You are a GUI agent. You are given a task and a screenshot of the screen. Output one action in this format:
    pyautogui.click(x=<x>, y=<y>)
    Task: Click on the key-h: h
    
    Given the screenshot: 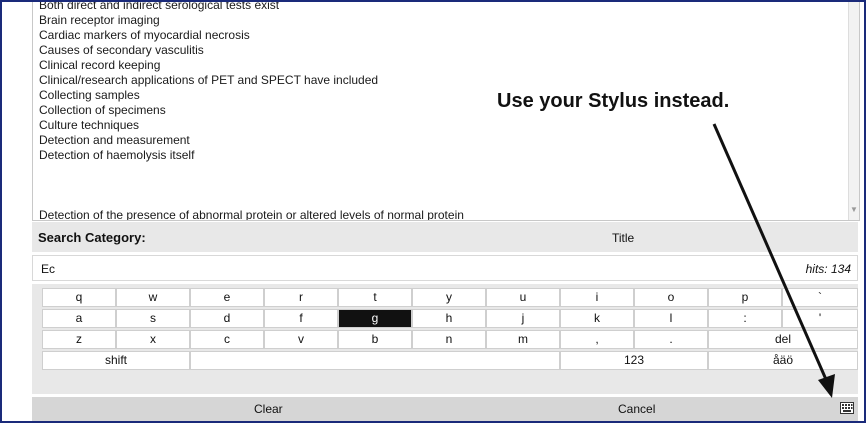 What is the action you would take?
    pyautogui.click(x=449, y=318)
    